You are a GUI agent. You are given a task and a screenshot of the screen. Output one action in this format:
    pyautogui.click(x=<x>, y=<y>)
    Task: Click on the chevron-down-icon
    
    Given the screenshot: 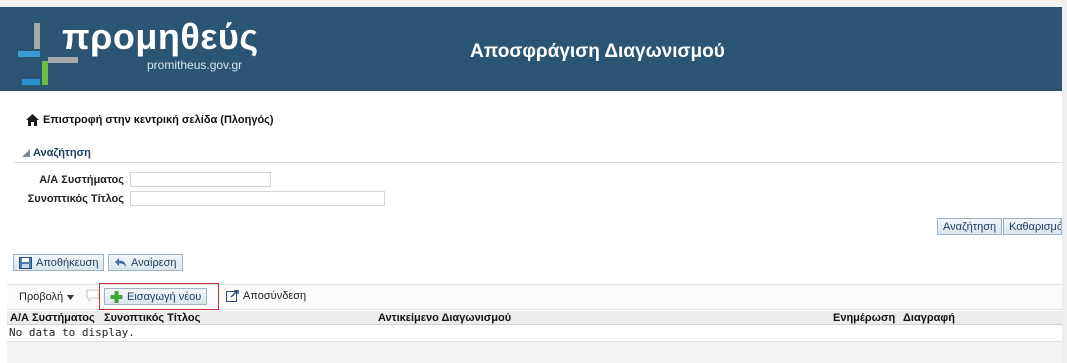 What is the action you would take?
    pyautogui.click(x=71, y=297)
    